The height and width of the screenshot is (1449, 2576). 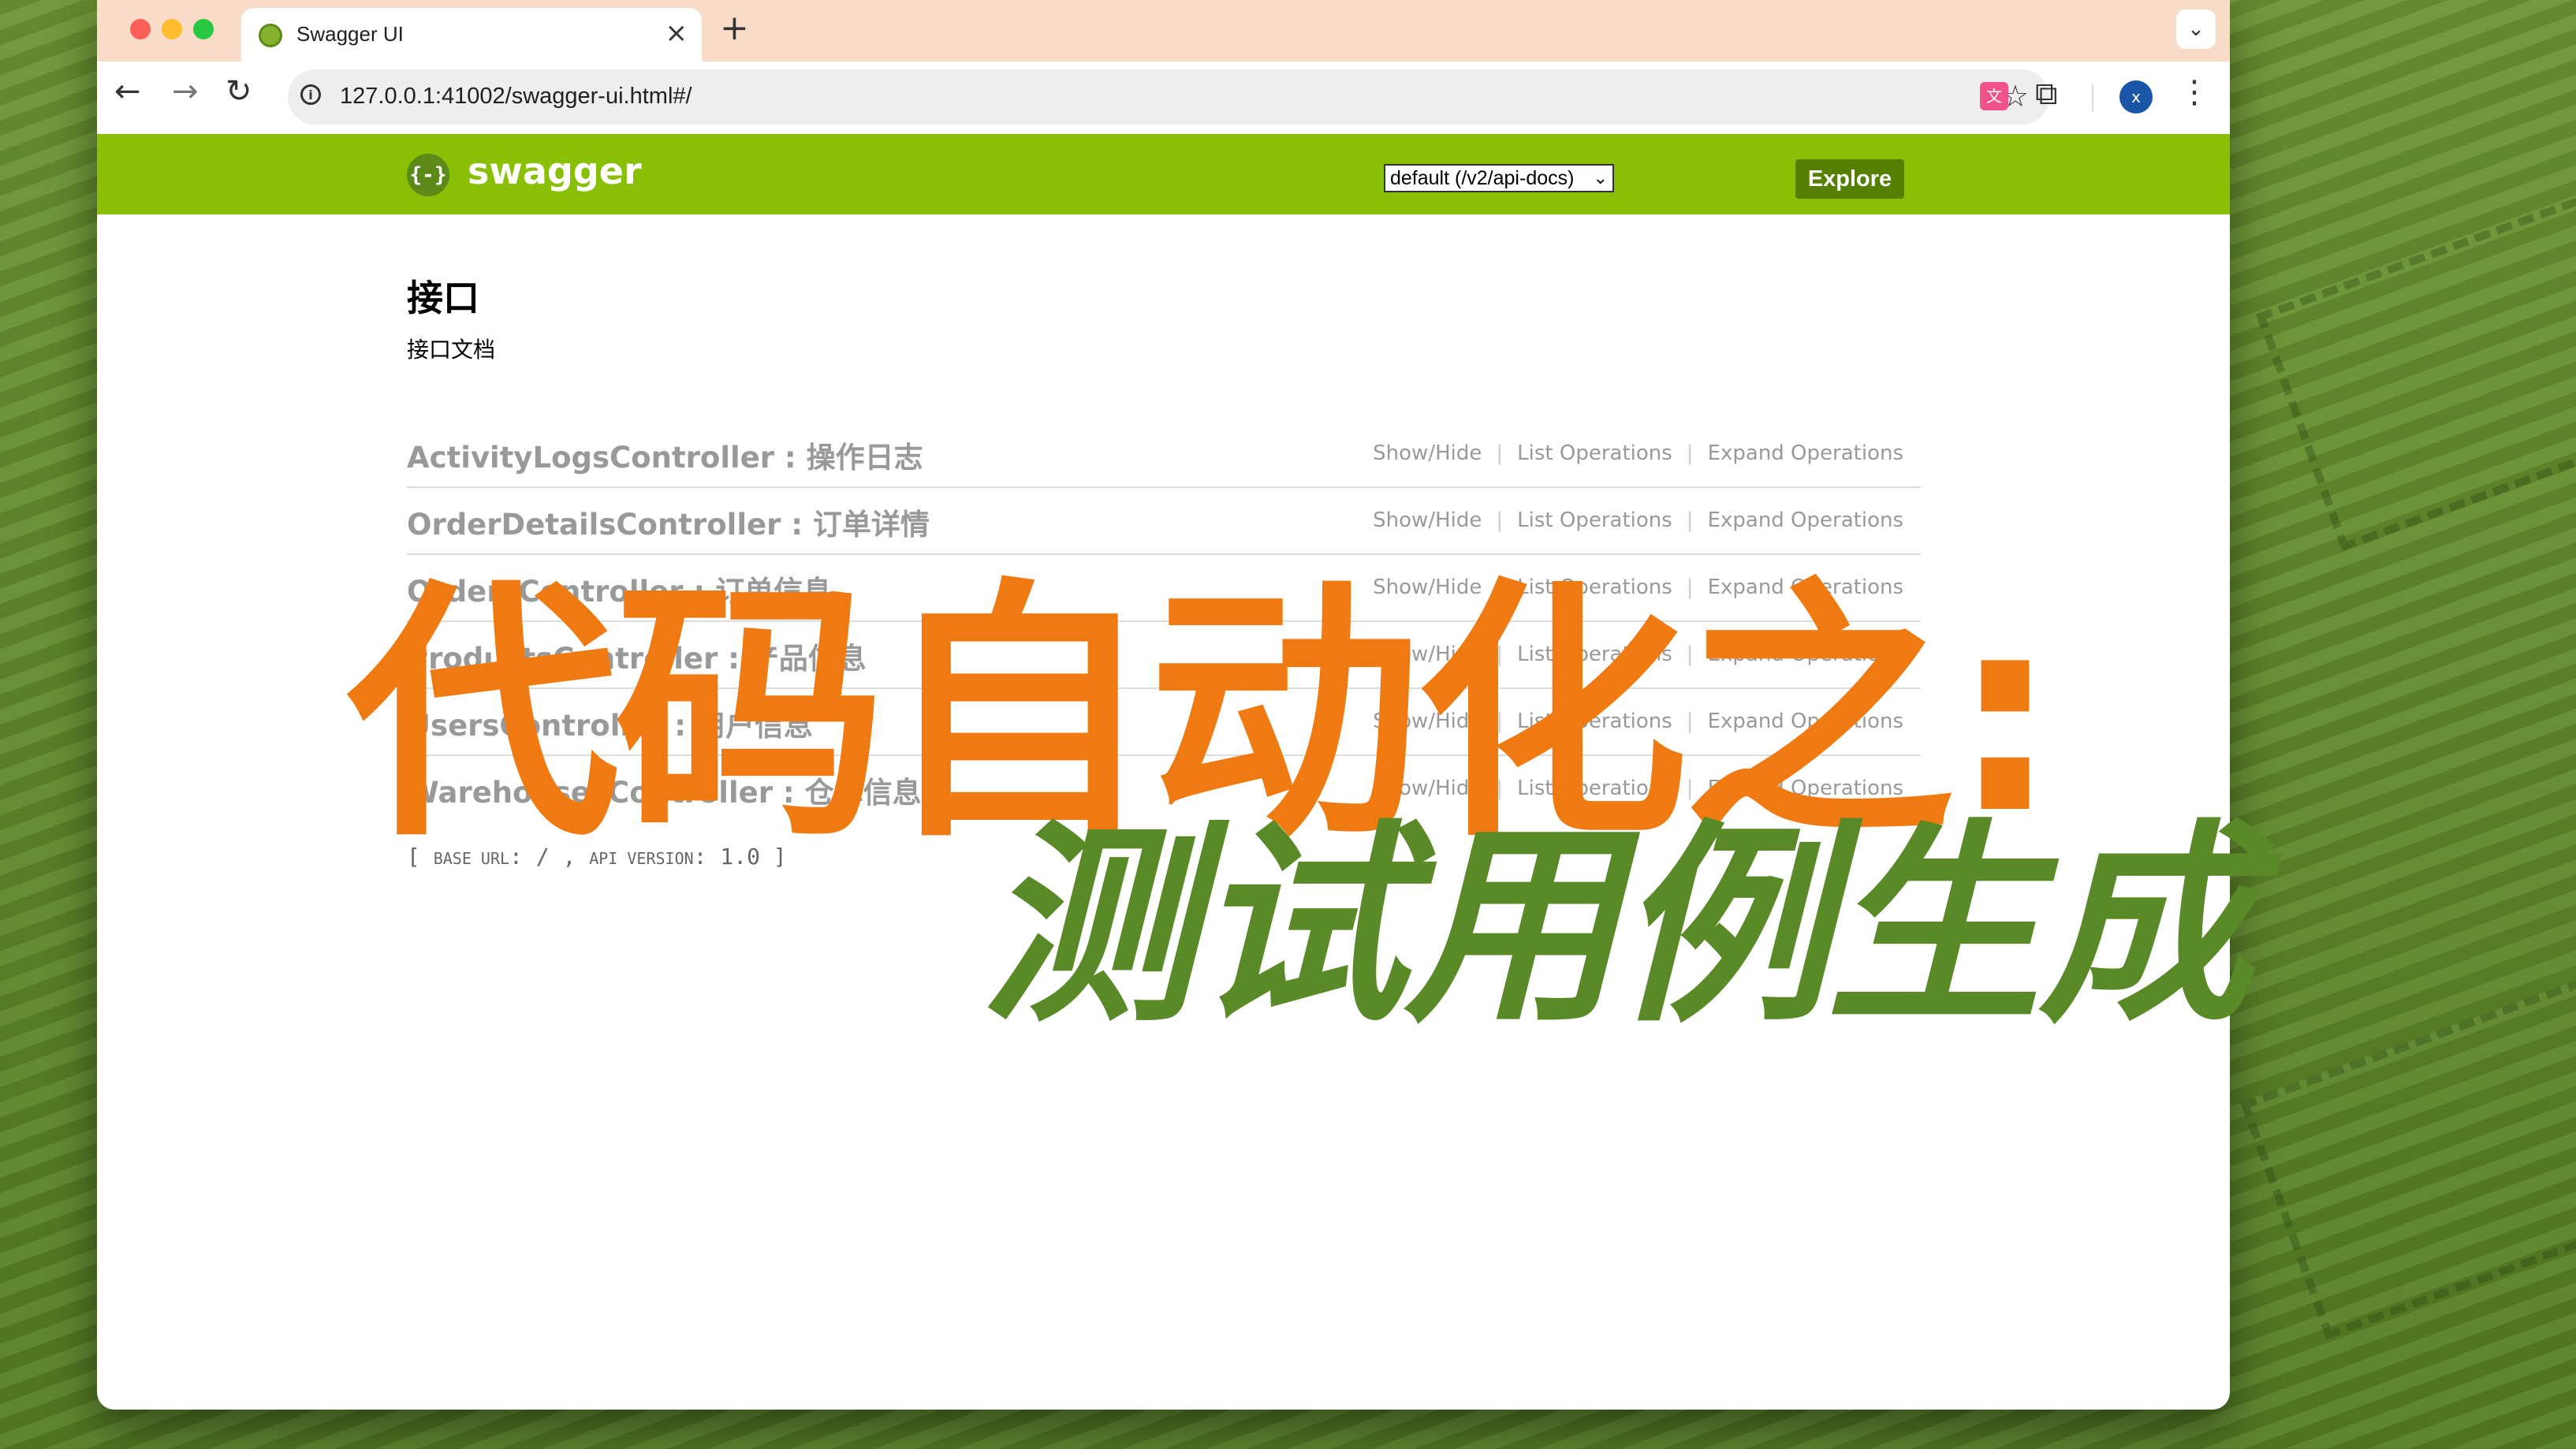 I want to click on api-spec-select: default (/v2/api-docs) ⌄, so click(x=1499, y=178).